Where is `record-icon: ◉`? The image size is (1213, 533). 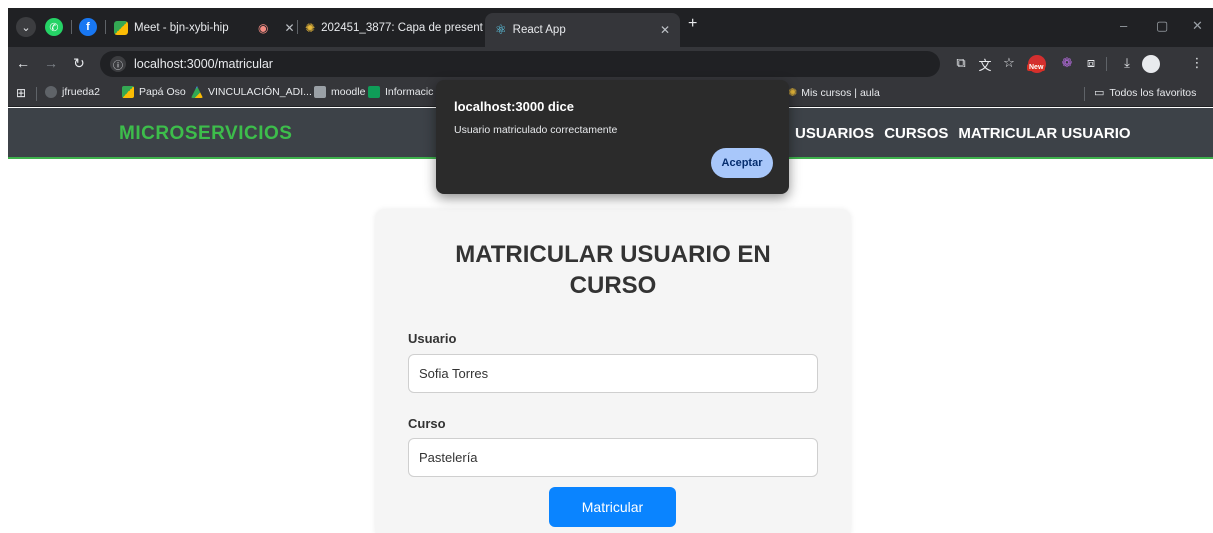
record-icon: ◉ is located at coordinates (263, 28).